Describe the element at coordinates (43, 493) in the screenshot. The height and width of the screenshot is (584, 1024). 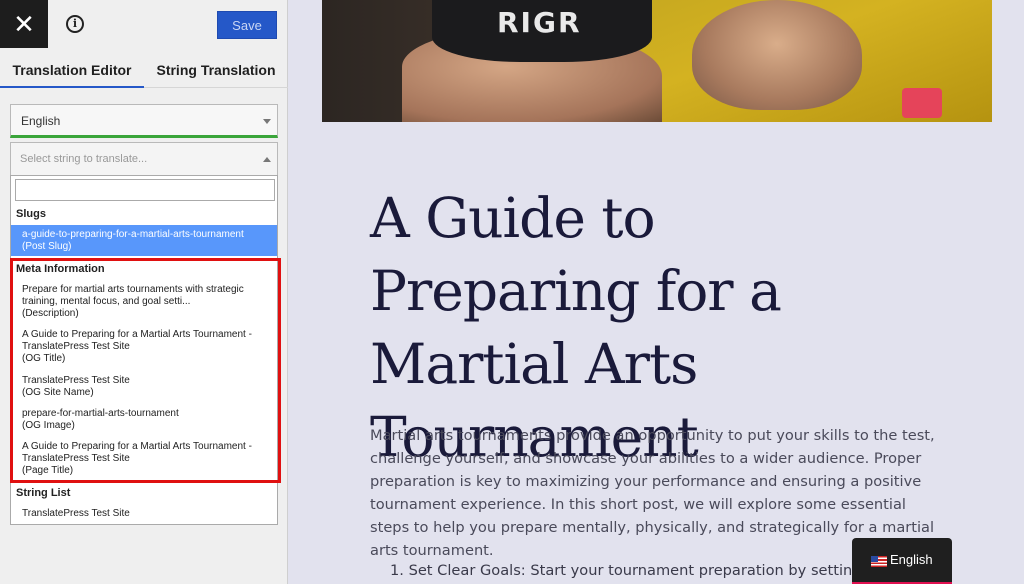
I see `group-label-string-list: String List` at that location.